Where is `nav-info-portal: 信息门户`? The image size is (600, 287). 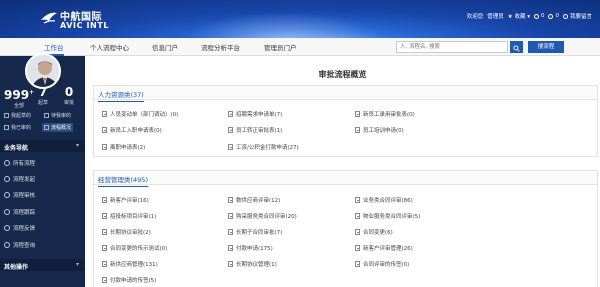 nav-info-portal: 信息门户 is located at coordinates (165, 47).